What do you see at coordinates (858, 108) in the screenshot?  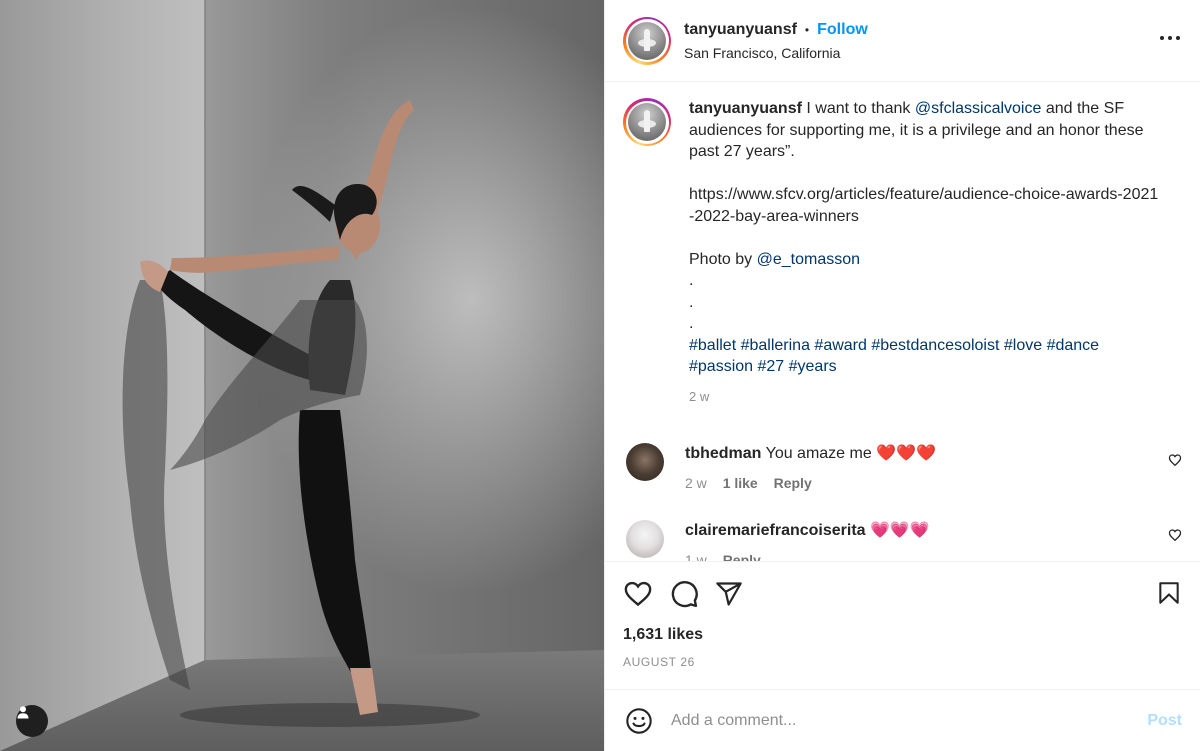 I see `caption-text: I want to thank` at bounding box center [858, 108].